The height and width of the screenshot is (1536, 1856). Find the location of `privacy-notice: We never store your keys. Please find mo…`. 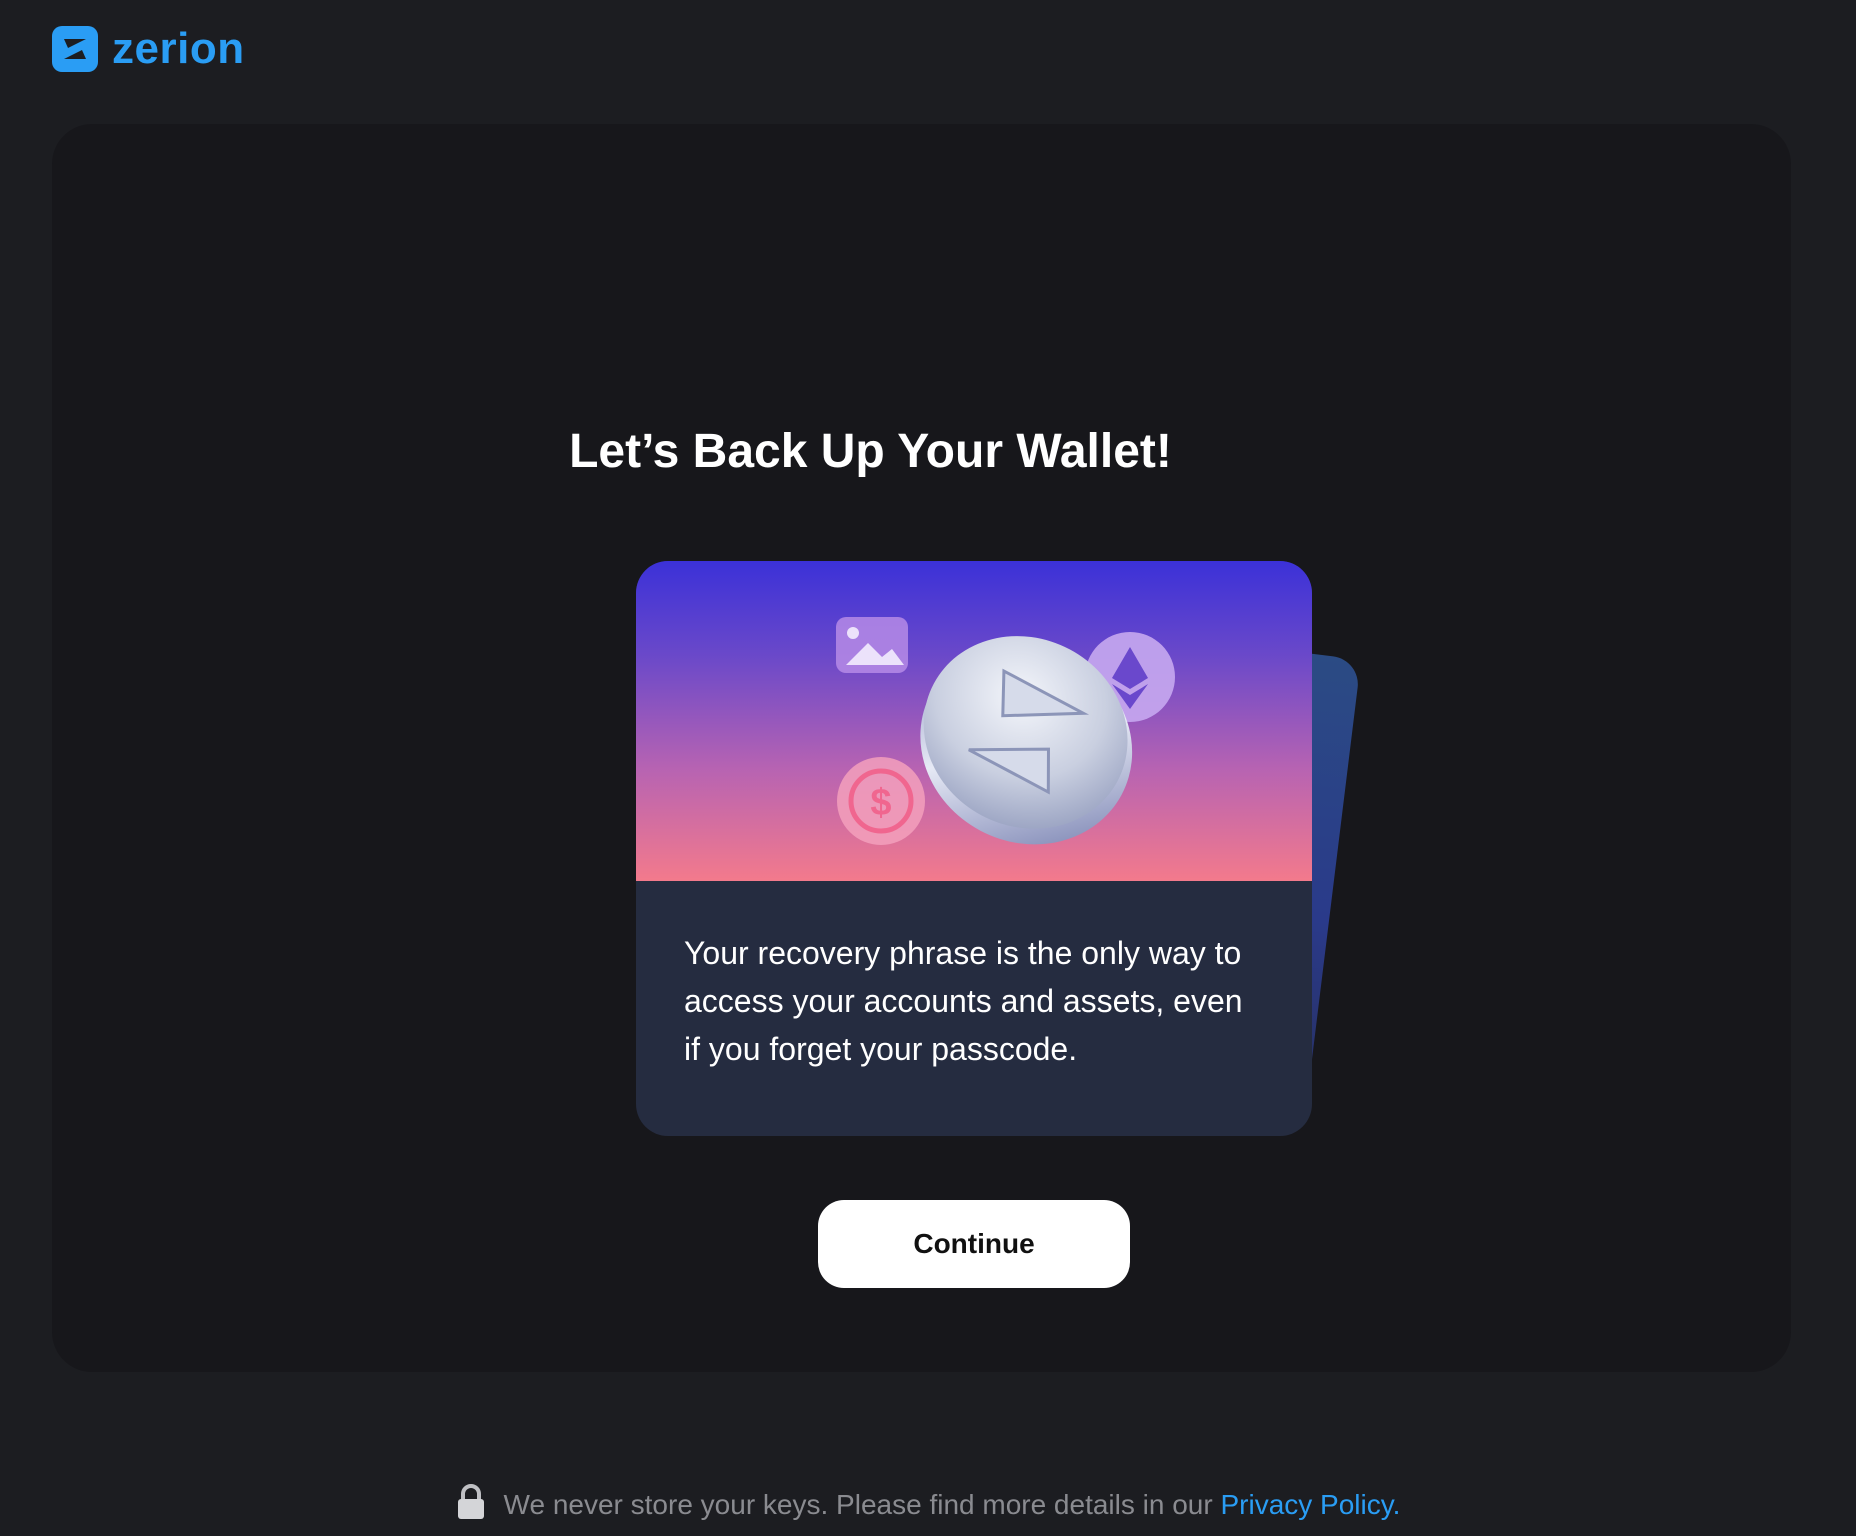

privacy-notice: We never store your keys. Please find mo… is located at coordinates (928, 1505).